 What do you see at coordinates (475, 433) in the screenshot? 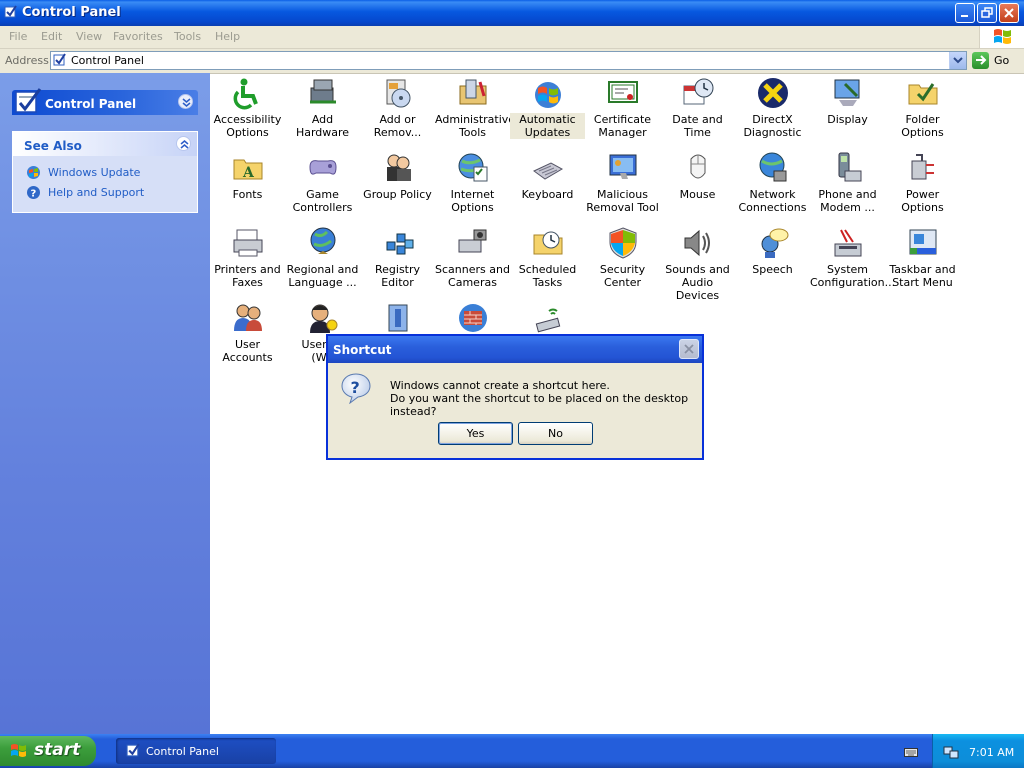
I see `yes-button: Yes` at bounding box center [475, 433].